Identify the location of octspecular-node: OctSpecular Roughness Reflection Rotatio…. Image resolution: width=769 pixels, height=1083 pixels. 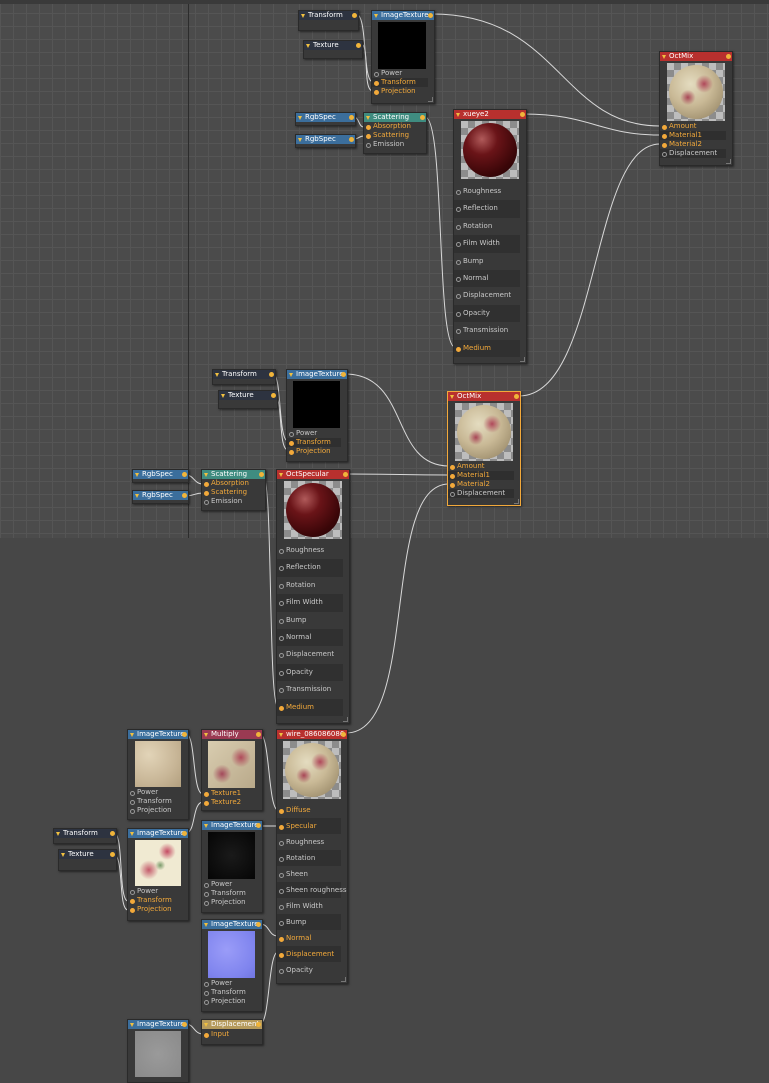
(313, 596).